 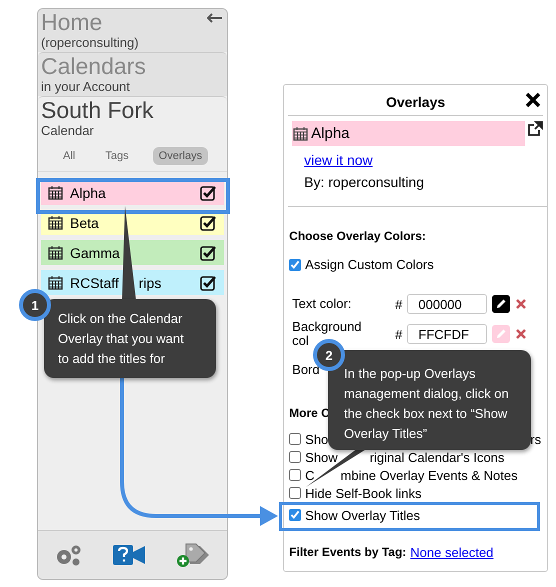 I want to click on back-arrow-icon, so click(x=215, y=18).